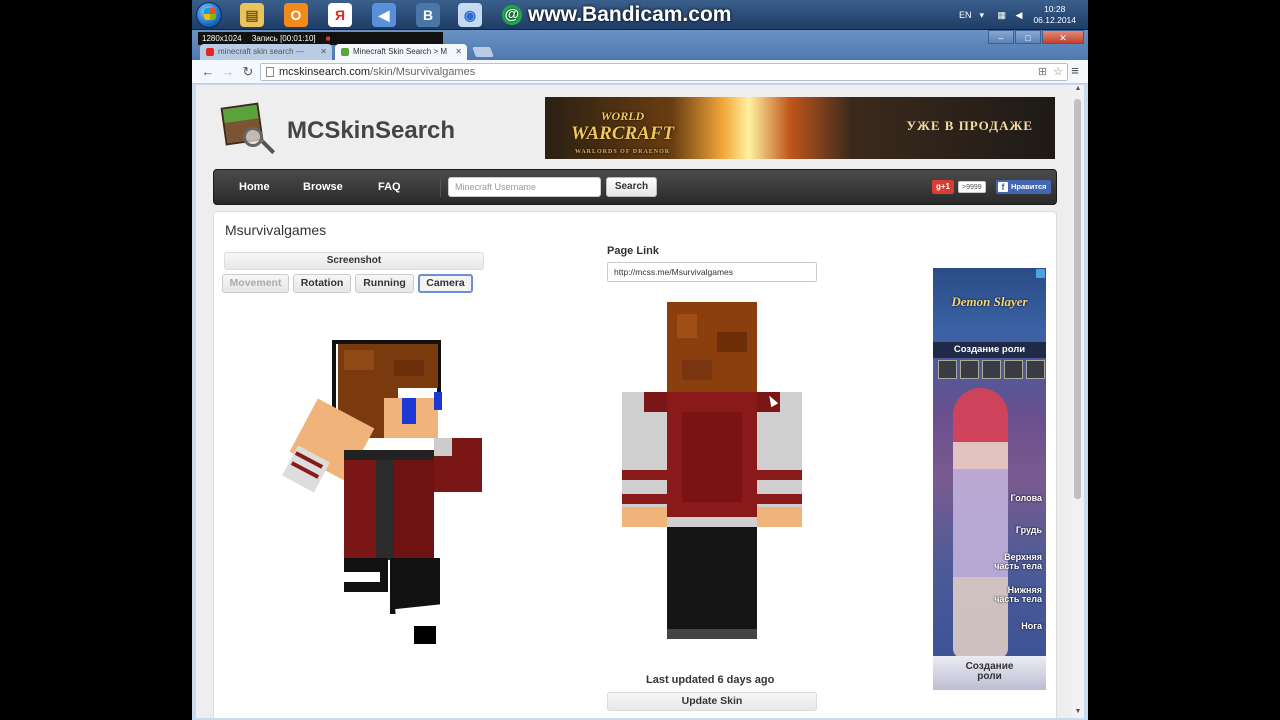 This screenshot has height=720, width=1280. What do you see at coordinates (483, 52) in the screenshot?
I see `new-tab-button` at bounding box center [483, 52].